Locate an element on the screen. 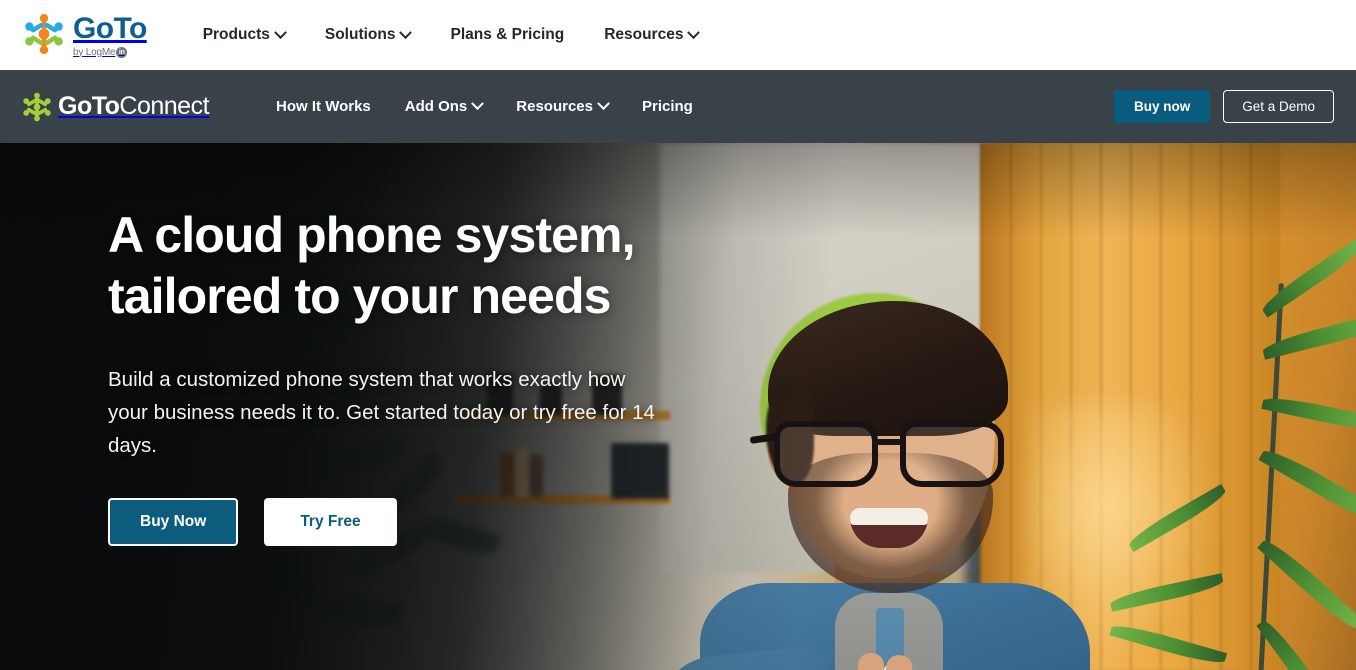  buy-now-button: Buy now is located at coordinates (1162, 106).